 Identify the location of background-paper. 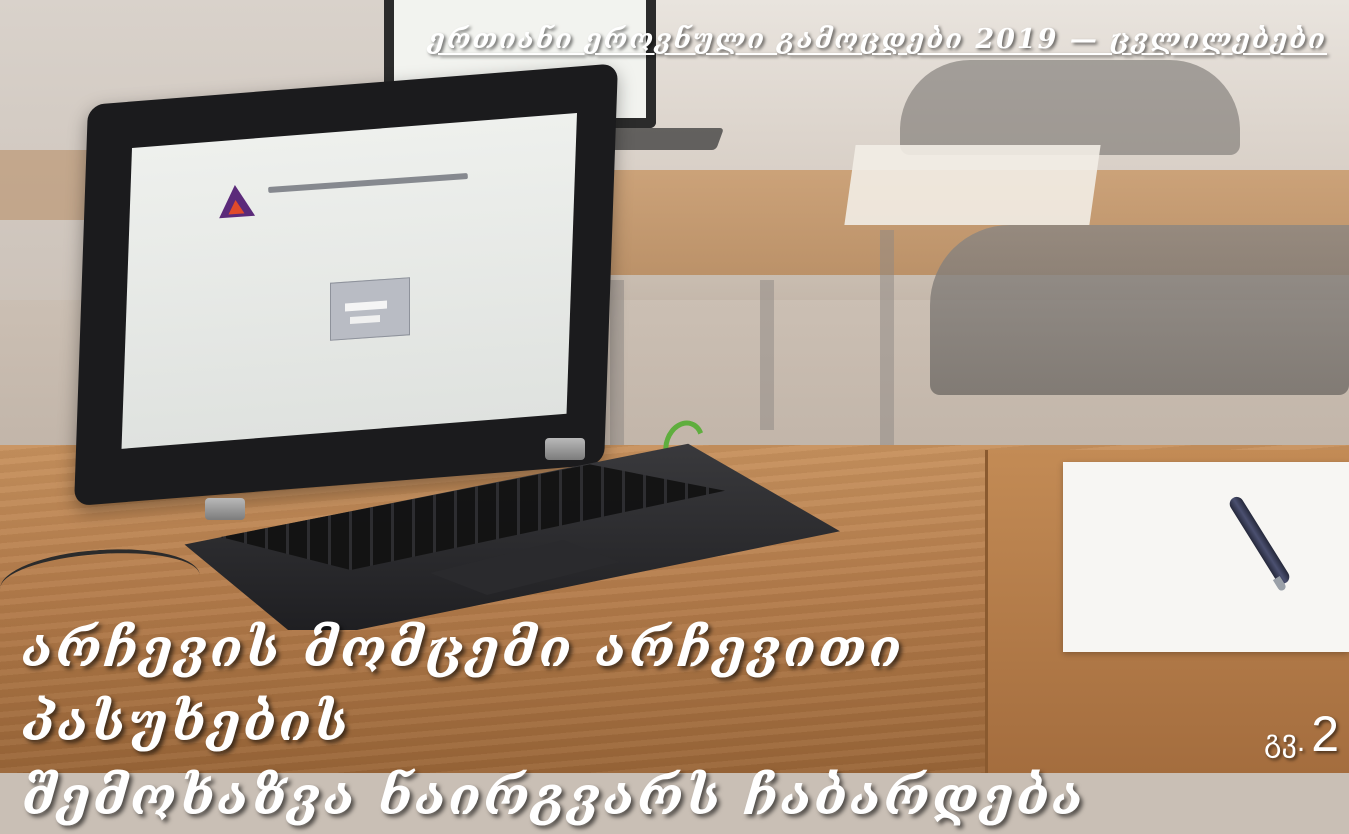
(972, 185).